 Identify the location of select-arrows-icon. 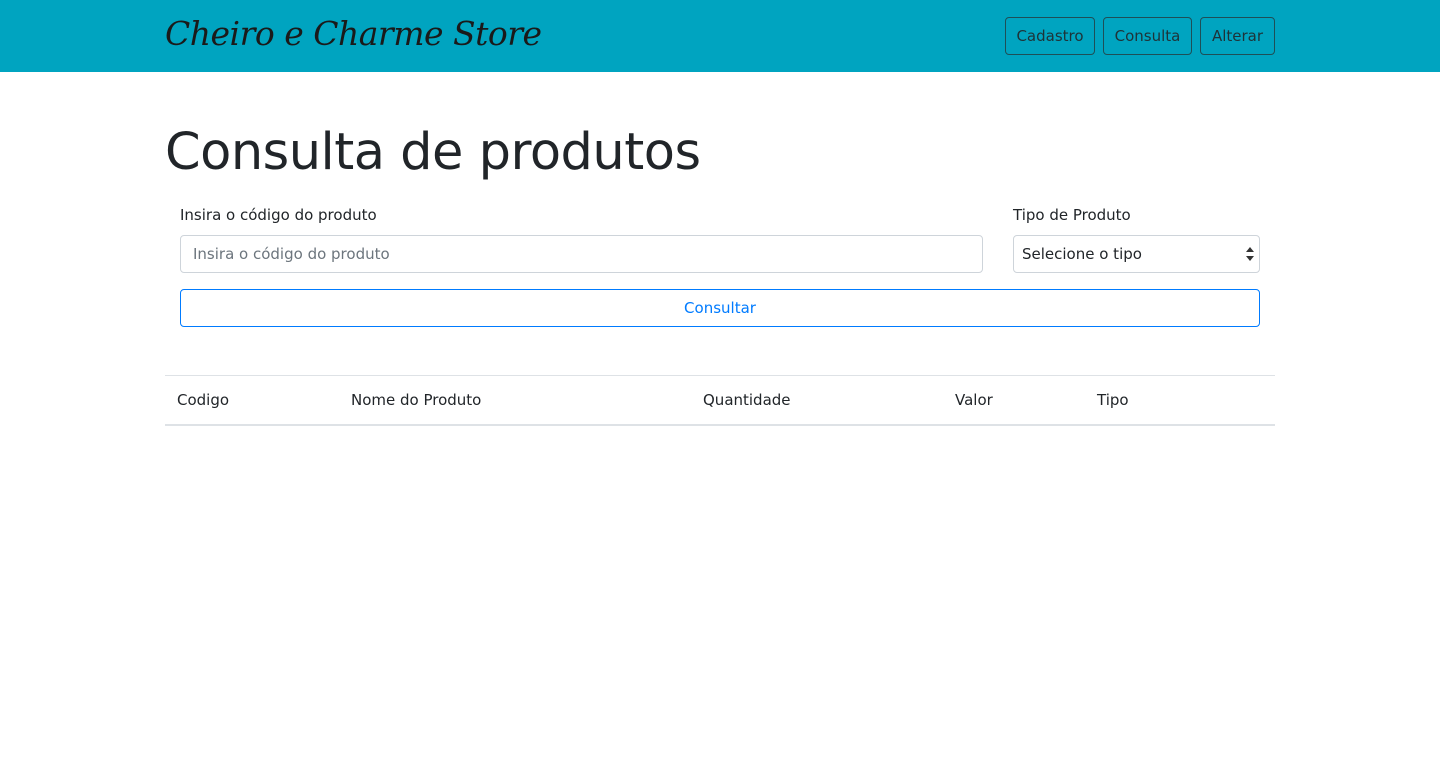
(1250, 254).